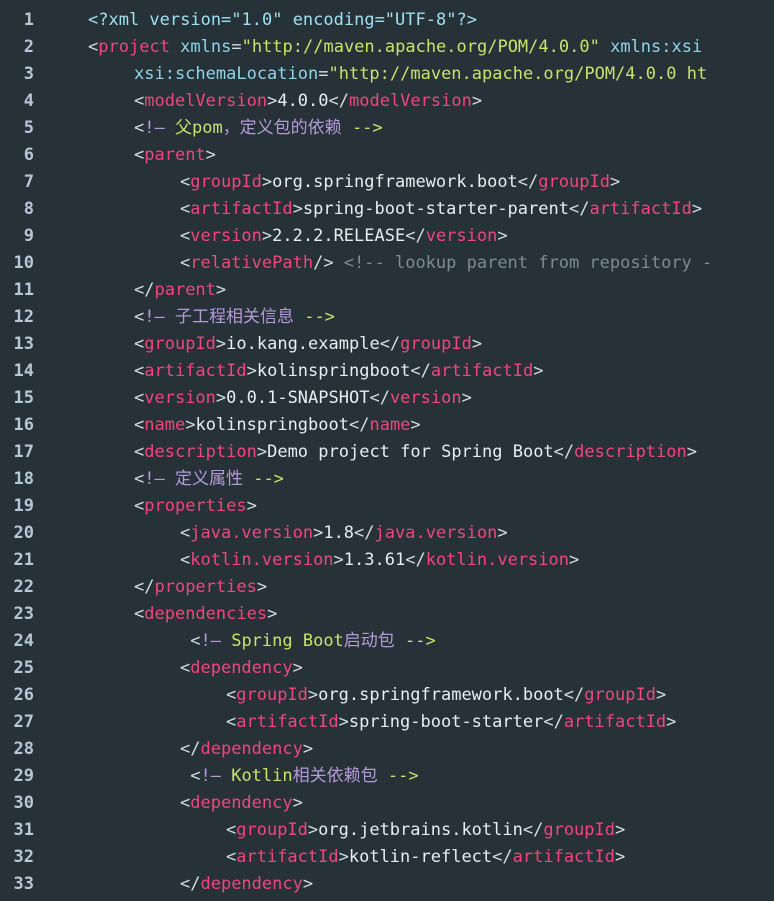 Image resolution: width=774 pixels, height=901 pixels. What do you see at coordinates (387, 479) in the screenshot?
I see `code-line: 18 <!— 定义属性 -->` at bounding box center [387, 479].